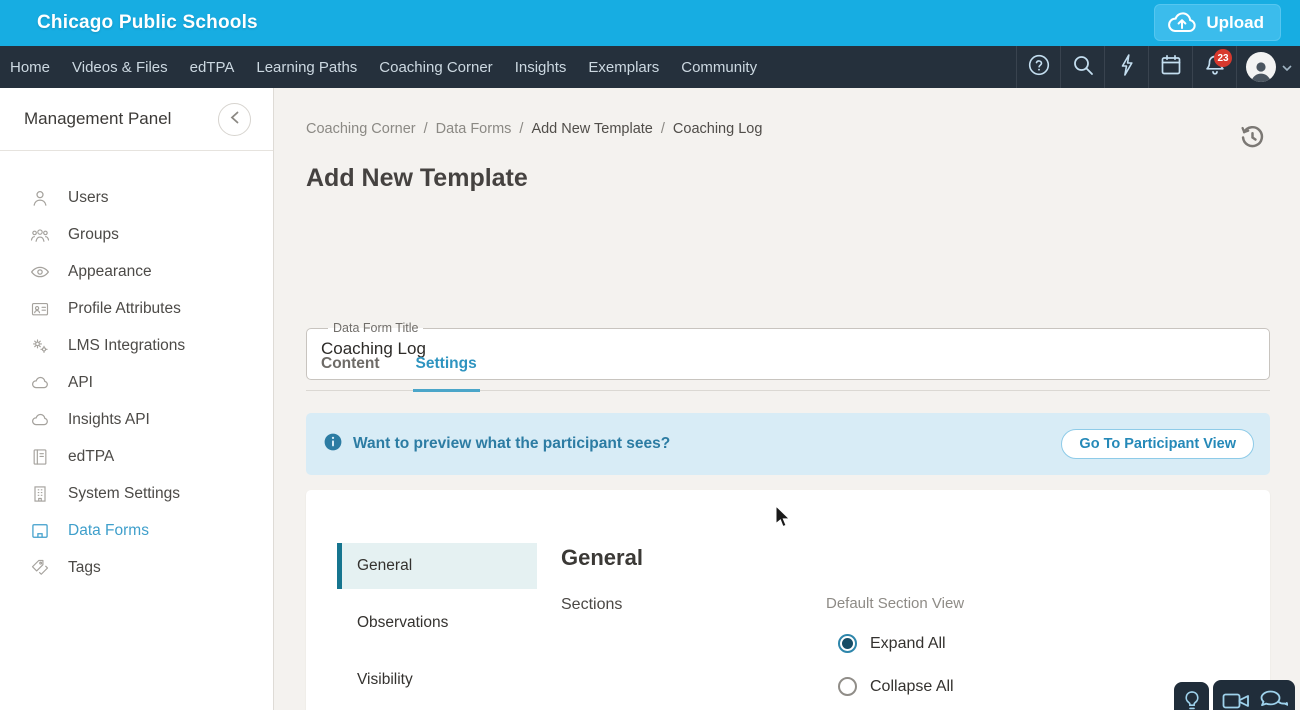 This screenshot has height=710, width=1300. I want to click on notifications-button: 23, so click(1214, 67).